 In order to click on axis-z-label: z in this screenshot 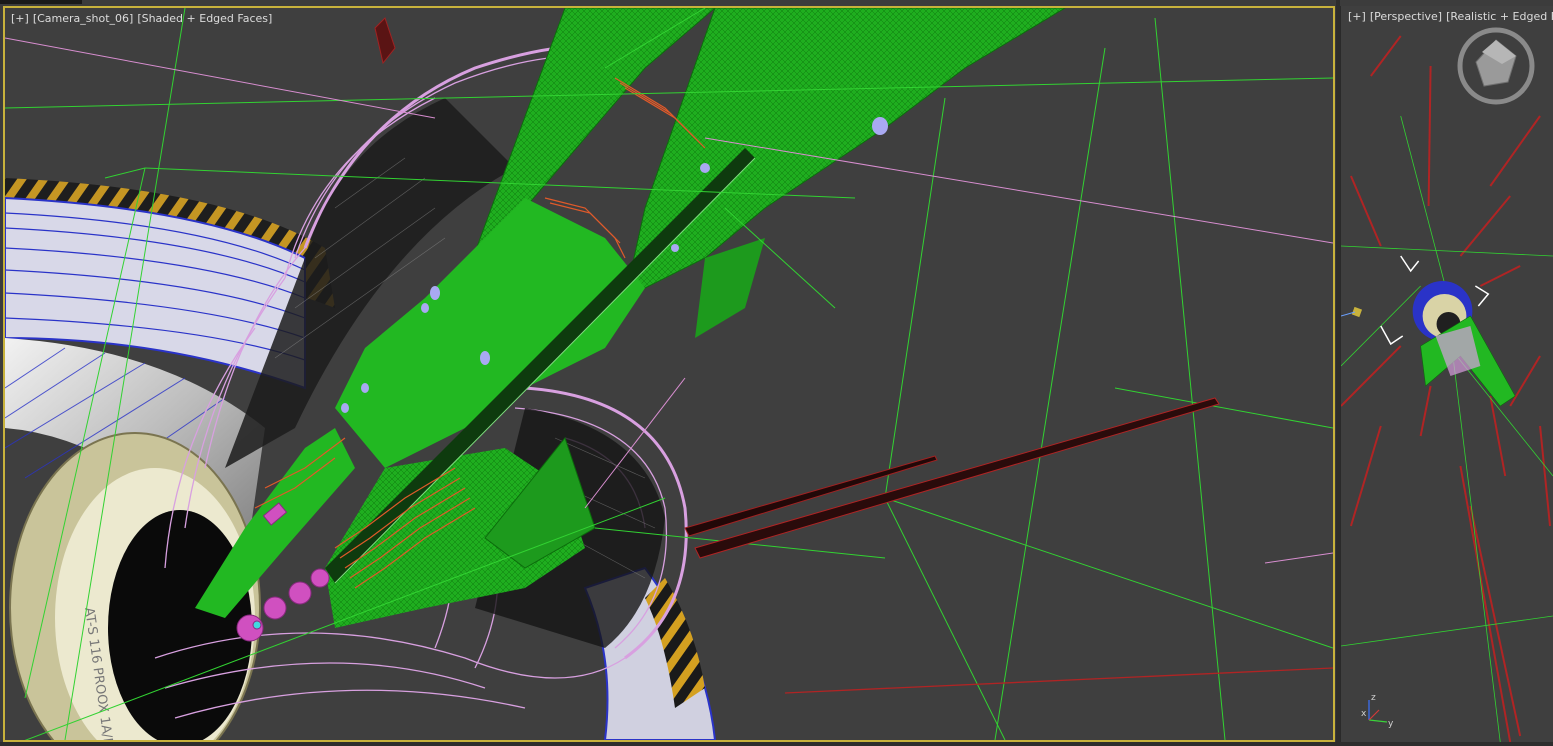, I will do `click(1373, 698)`.